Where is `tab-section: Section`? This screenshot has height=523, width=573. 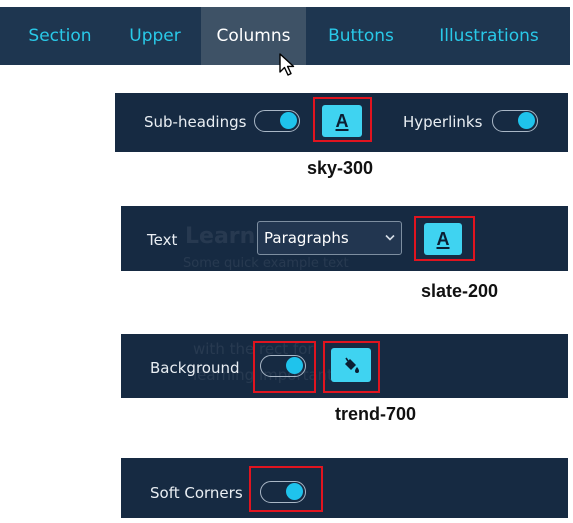 tab-section: Section is located at coordinates (60, 36).